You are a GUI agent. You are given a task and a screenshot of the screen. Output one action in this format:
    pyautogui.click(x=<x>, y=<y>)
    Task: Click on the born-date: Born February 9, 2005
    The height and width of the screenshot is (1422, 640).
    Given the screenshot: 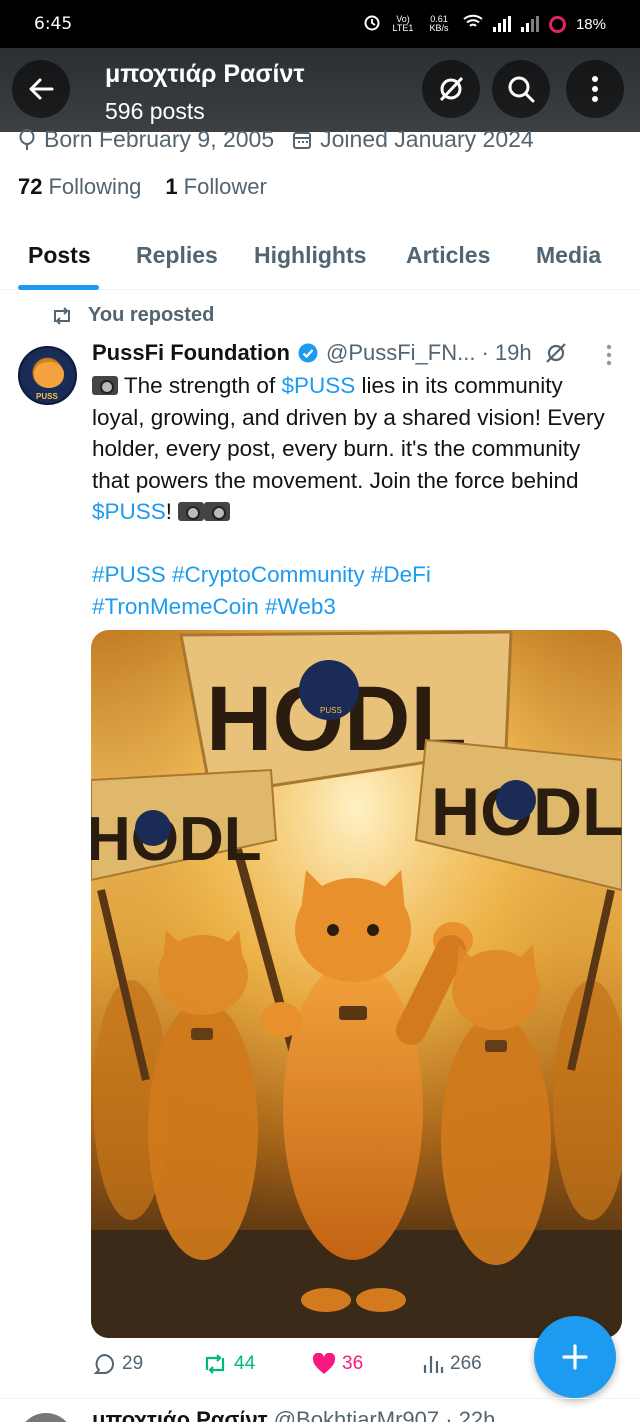 What is the action you would take?
    pyautogui.click(x=159, y=139)
    